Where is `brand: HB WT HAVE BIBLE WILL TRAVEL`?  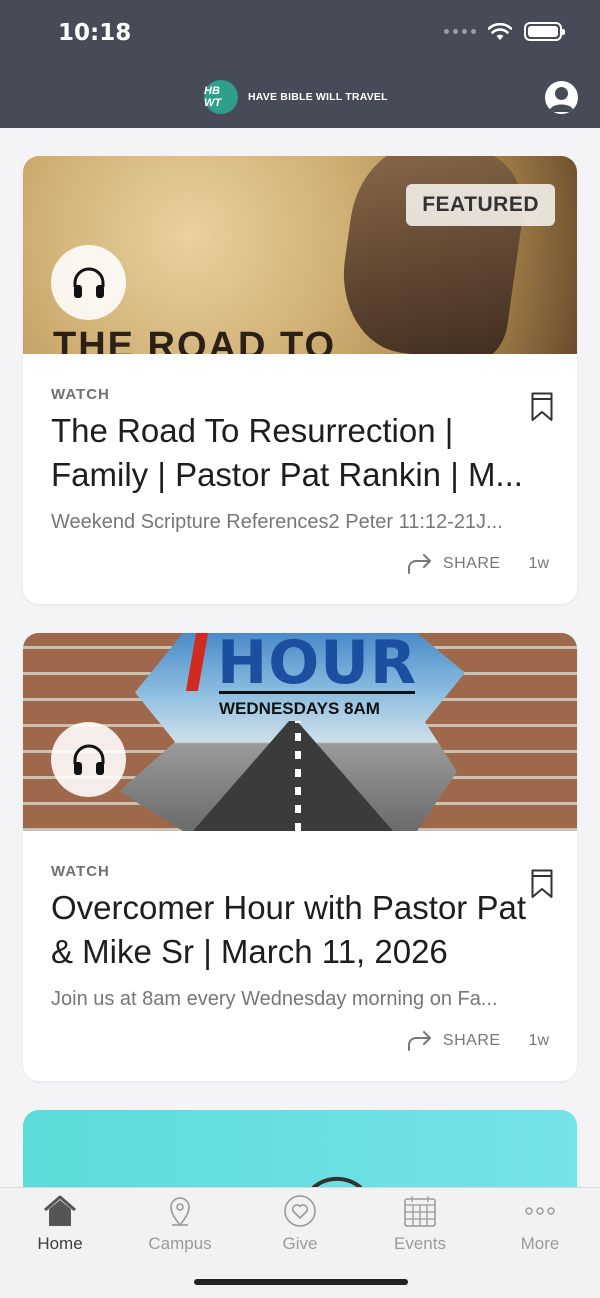
brand: HB WT HAVE BIBLE WILL TRAVEL is located at coordinates (296, 97).